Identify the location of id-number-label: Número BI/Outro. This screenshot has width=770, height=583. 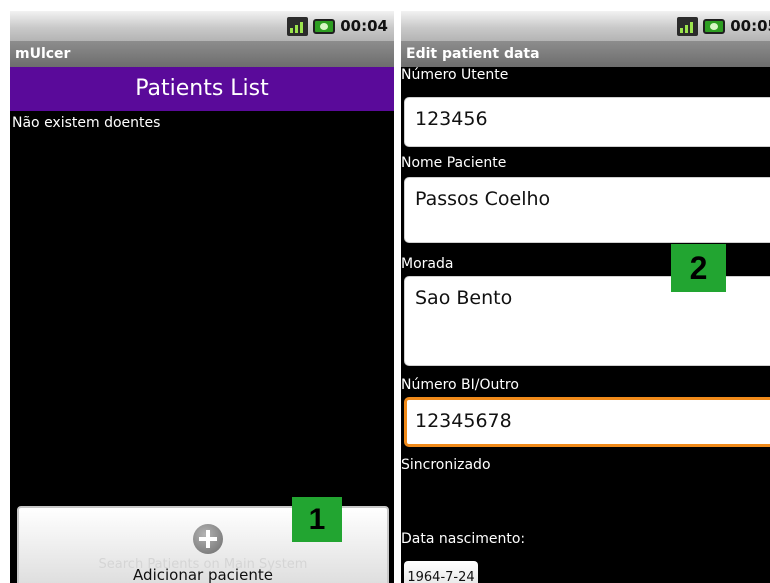
(460, 385).